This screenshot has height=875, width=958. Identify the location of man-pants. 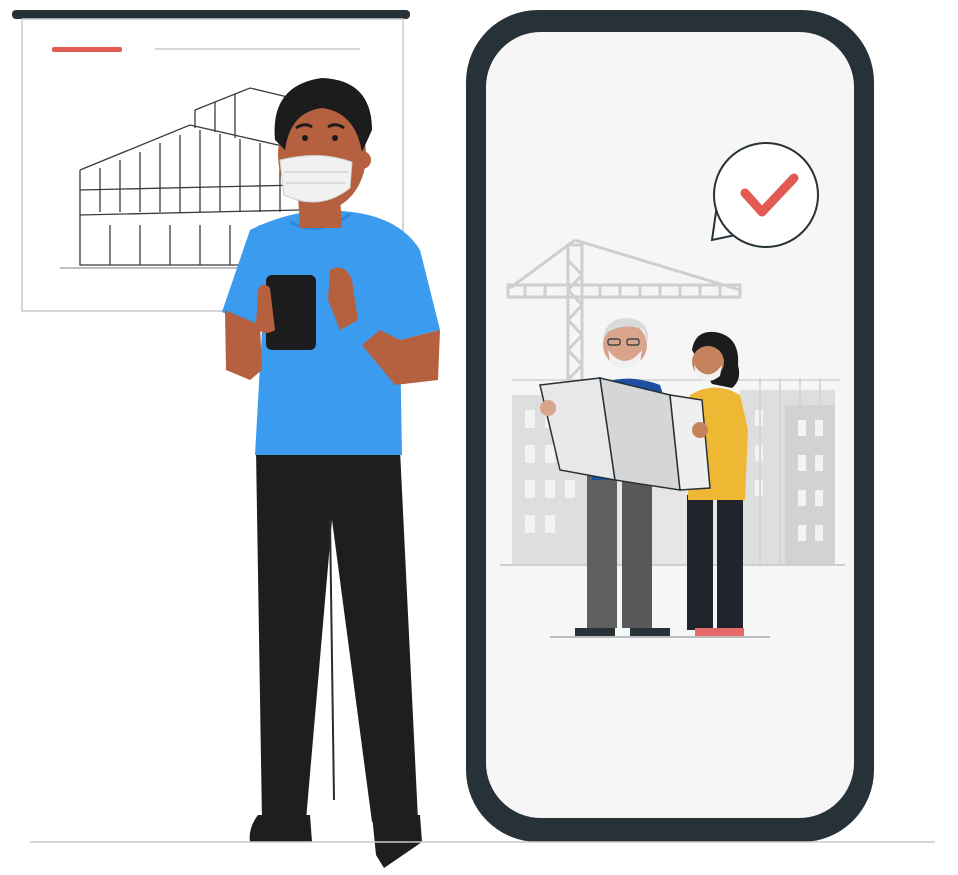
(337, 636).